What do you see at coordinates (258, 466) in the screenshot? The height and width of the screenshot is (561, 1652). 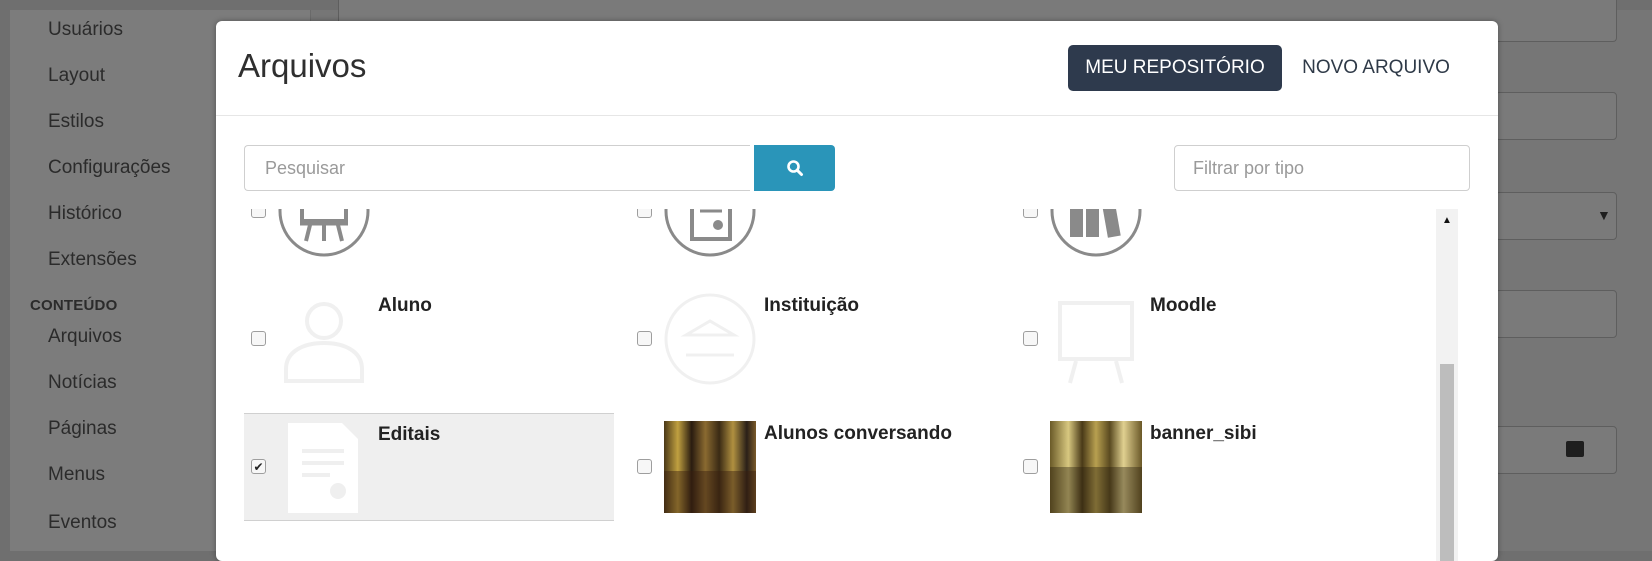 I see `file-checkbox-checked: ✔` at bounding box center [258, 466].